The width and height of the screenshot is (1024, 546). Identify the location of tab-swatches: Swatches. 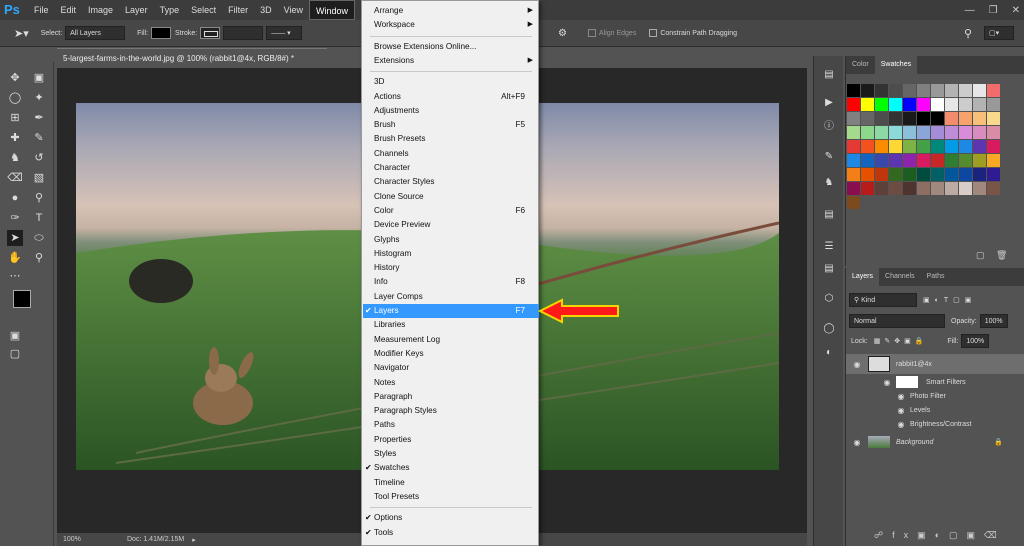
(896, 65).